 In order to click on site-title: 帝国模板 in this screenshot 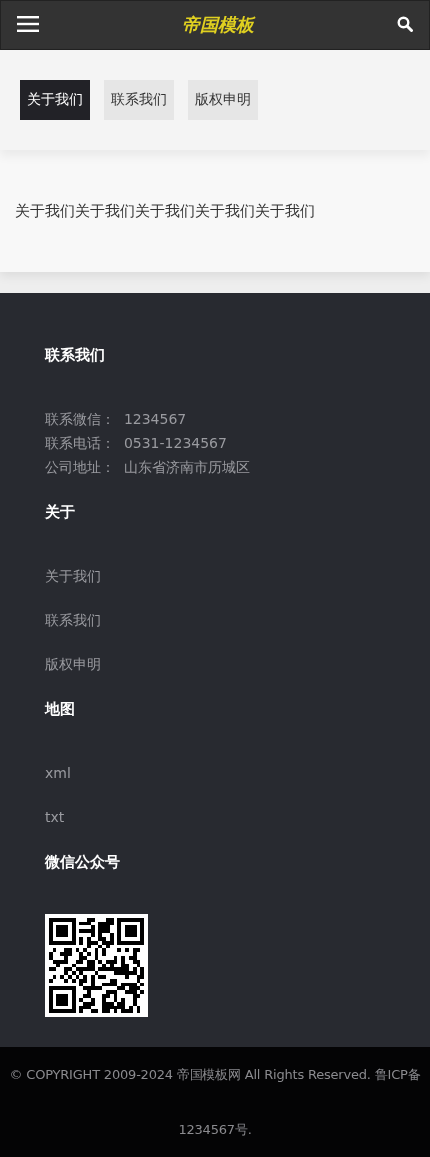, I will do `click(218, 25)`.